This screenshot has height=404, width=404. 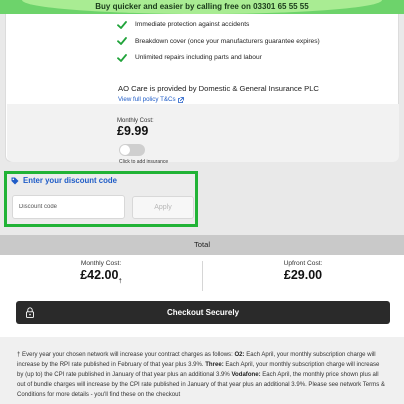 I want to click on monthly-cost-column: Monthly Cost: £42.00†, so click(x=101, y=272).